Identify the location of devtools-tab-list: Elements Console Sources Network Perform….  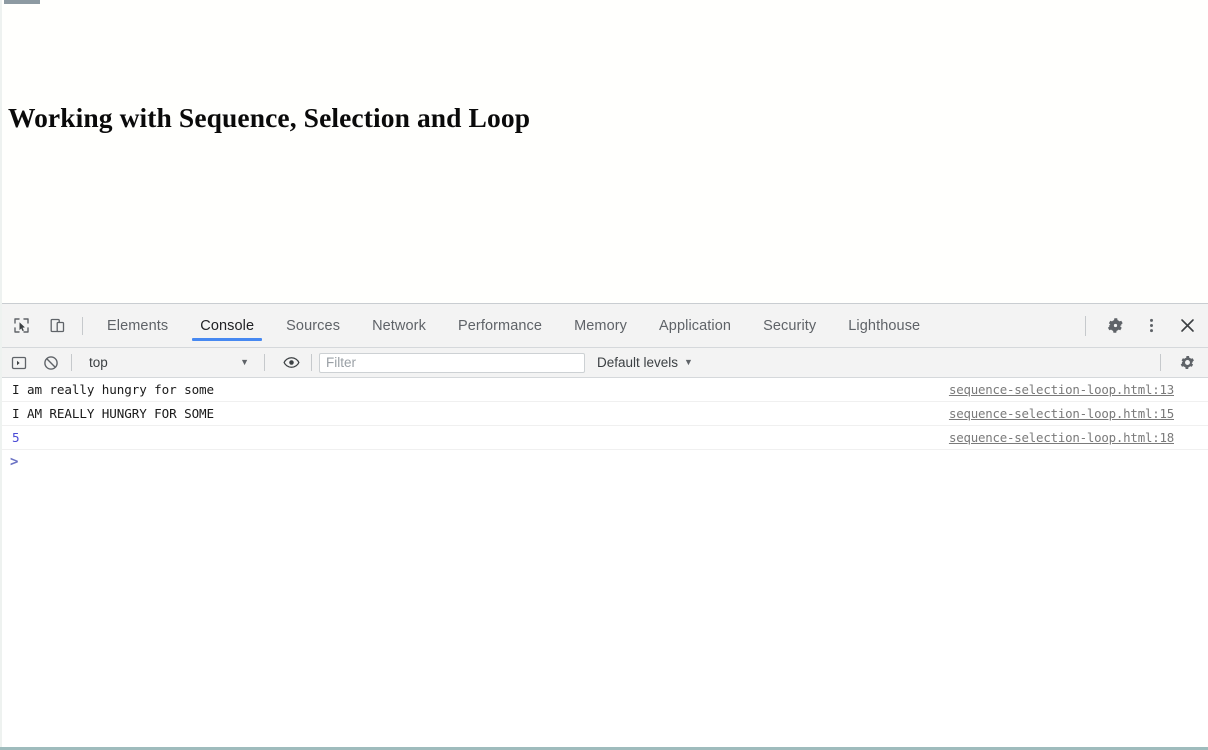
(584, 326).